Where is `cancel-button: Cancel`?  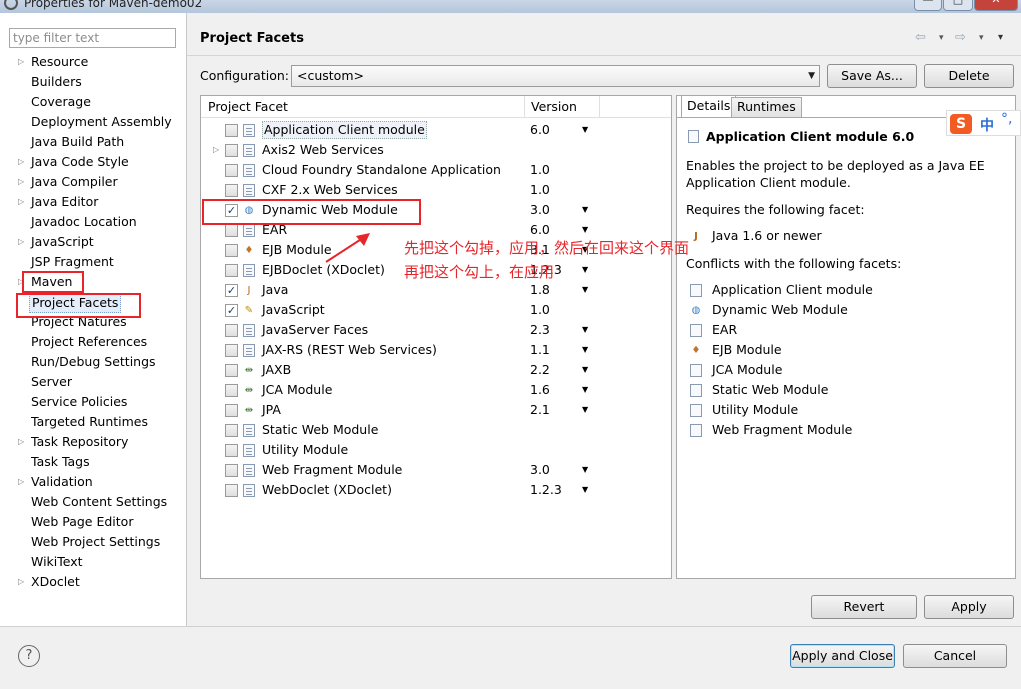 cancel-button: Cancel is located at coordinates (955, 656).